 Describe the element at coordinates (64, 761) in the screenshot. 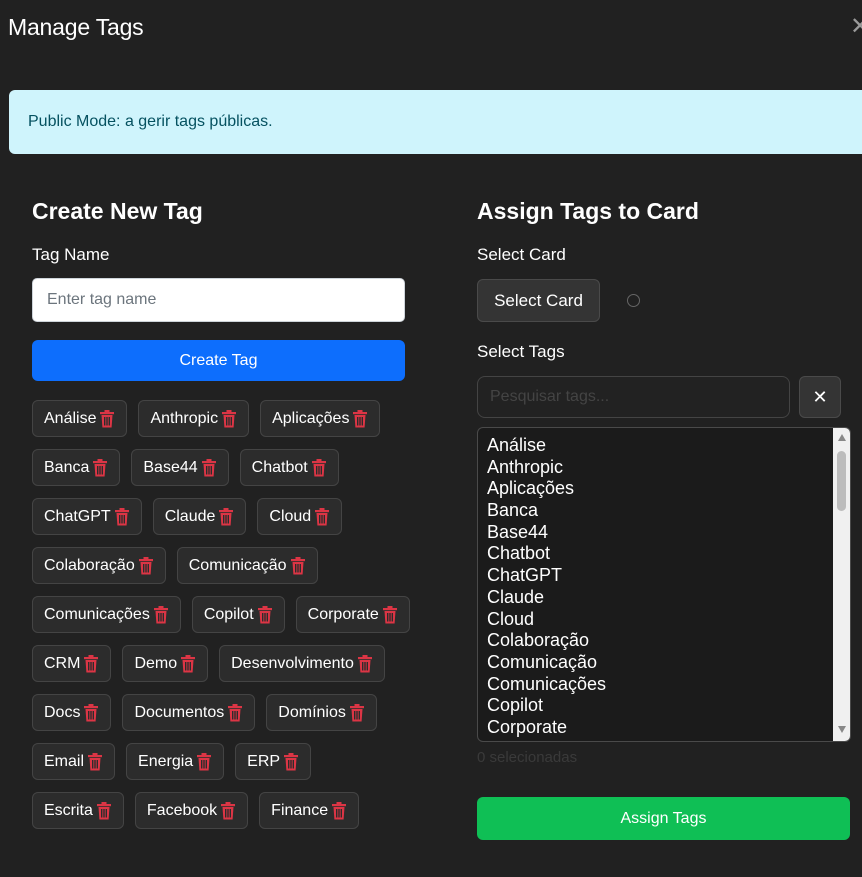

I see `tag-chip-label: Email` at that location.